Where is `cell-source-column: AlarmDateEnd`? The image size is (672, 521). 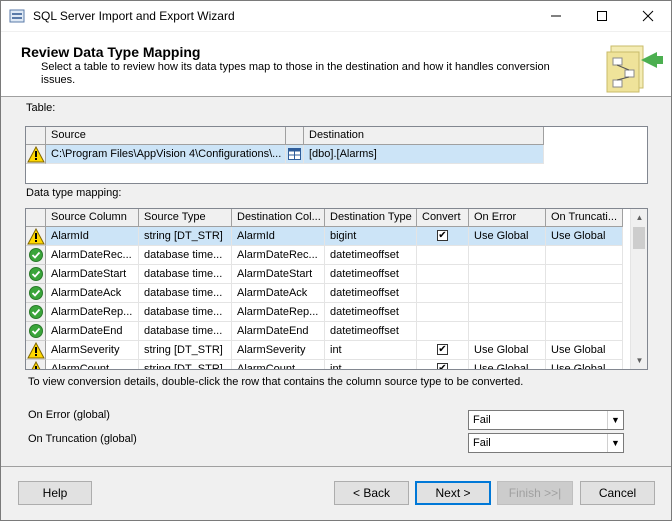 cell-source-column: AlarmDateEnd is located at coordinates (92, 331).